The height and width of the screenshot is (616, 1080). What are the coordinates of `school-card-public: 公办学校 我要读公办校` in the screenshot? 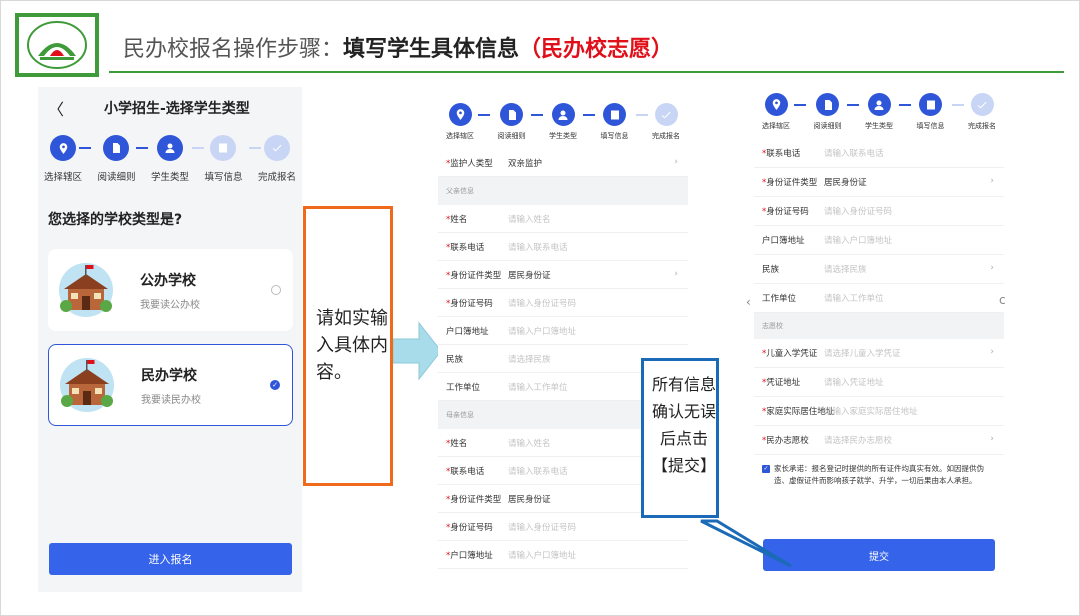 It's located at (170, 290).